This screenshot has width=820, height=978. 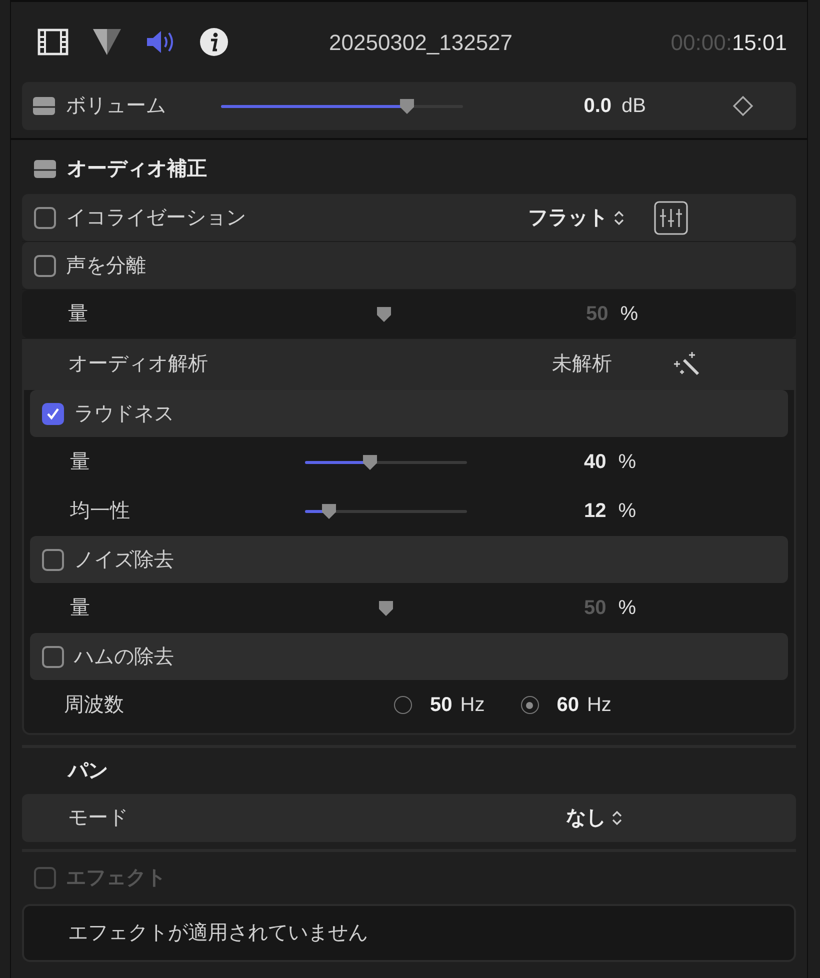 I want to click on triangle-icon, so click(x=107, y=42).